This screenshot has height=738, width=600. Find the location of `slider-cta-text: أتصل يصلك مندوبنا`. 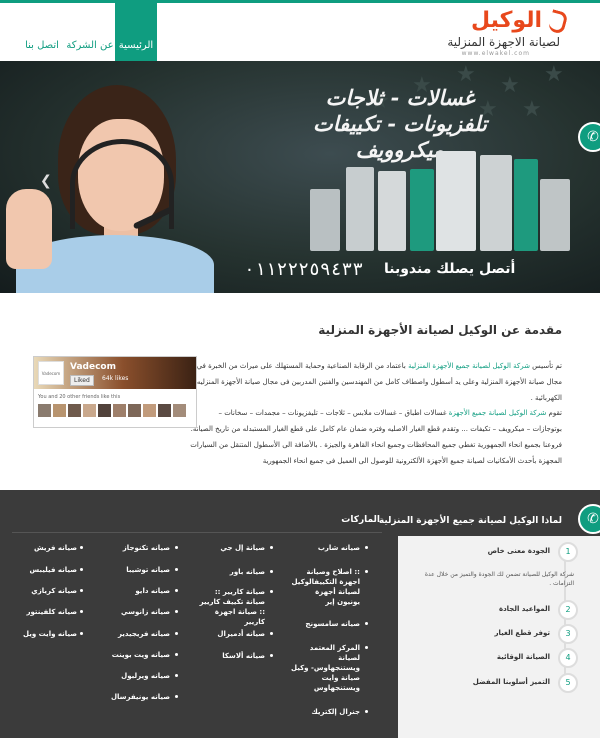

slider-cta-text: أتصل يصلك مندوبنا is located at coordinates (450, 269).